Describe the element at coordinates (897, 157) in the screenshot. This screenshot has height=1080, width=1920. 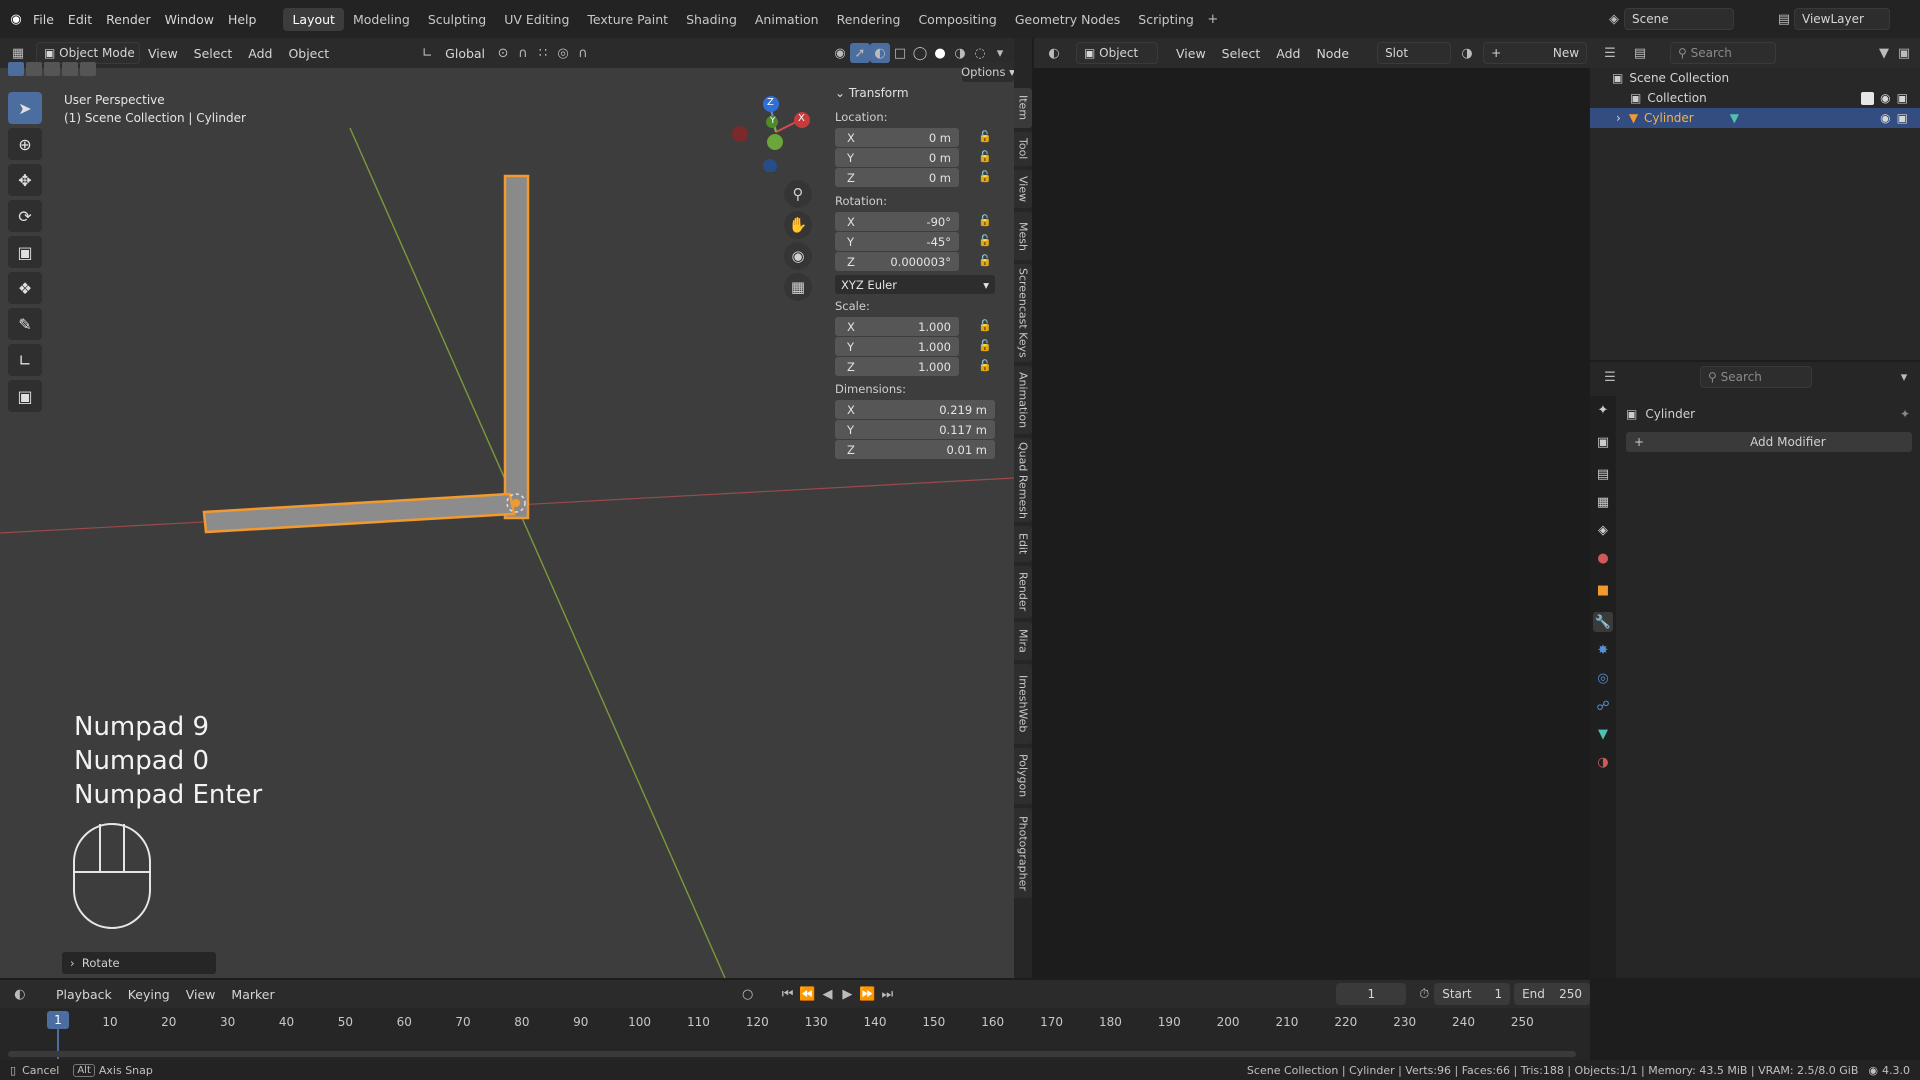
I see `location-y-field: Y 0 m` at that location.